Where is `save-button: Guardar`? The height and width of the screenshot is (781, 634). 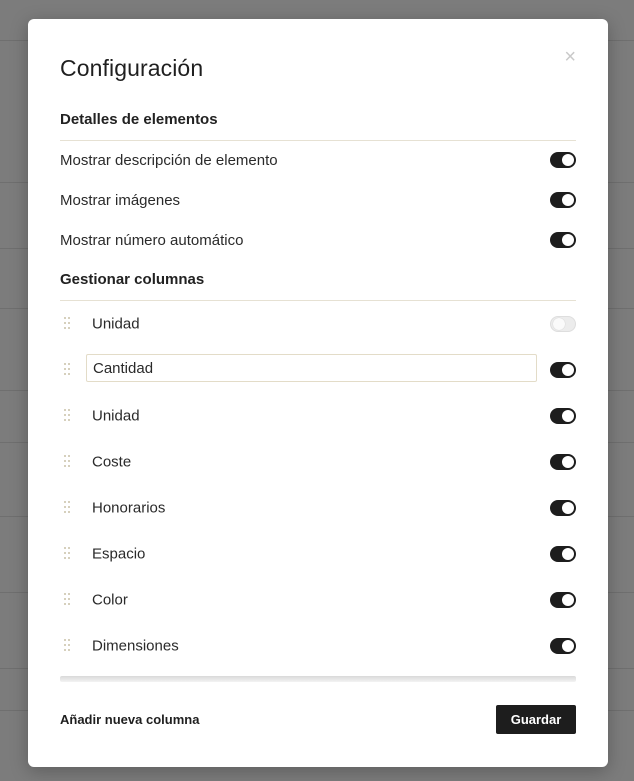
save-button: Guardar is located at coordinates (536, 719).